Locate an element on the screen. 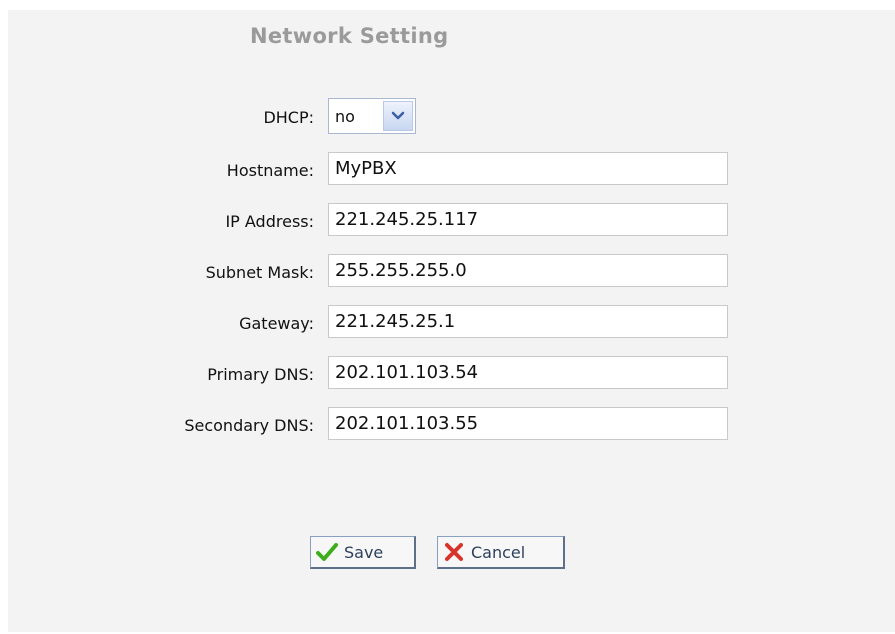 This screenshot has width=895, height=634. cancel-button: Cancel is located at coordinates (501, 552).